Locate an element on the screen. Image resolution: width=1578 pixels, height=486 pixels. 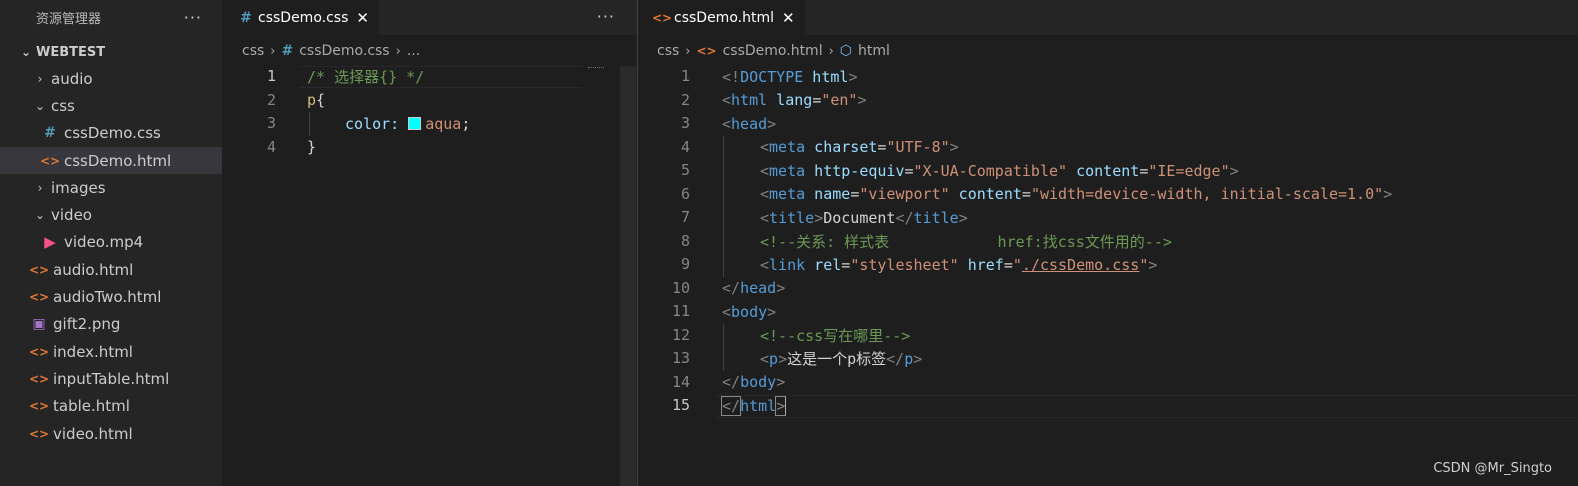
tree-item-label: audio is located at coordinates (72, 78).